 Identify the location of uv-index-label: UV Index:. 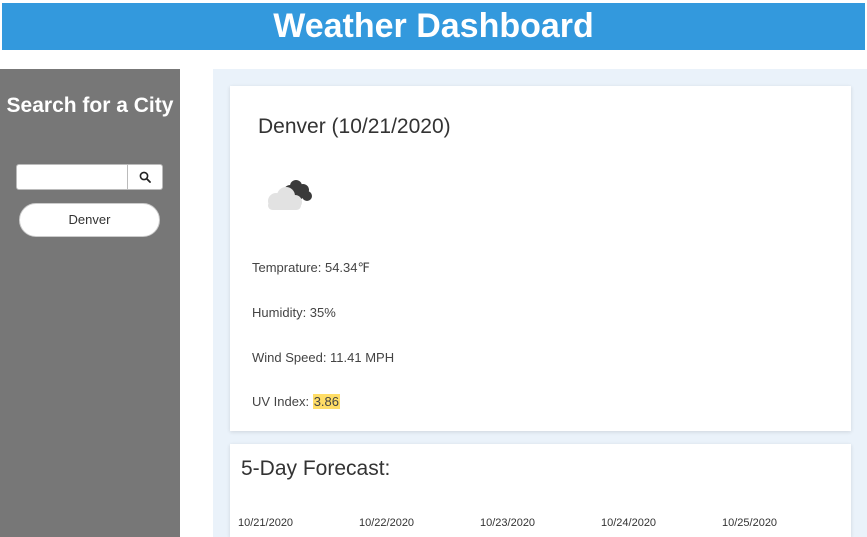
(282, 401).